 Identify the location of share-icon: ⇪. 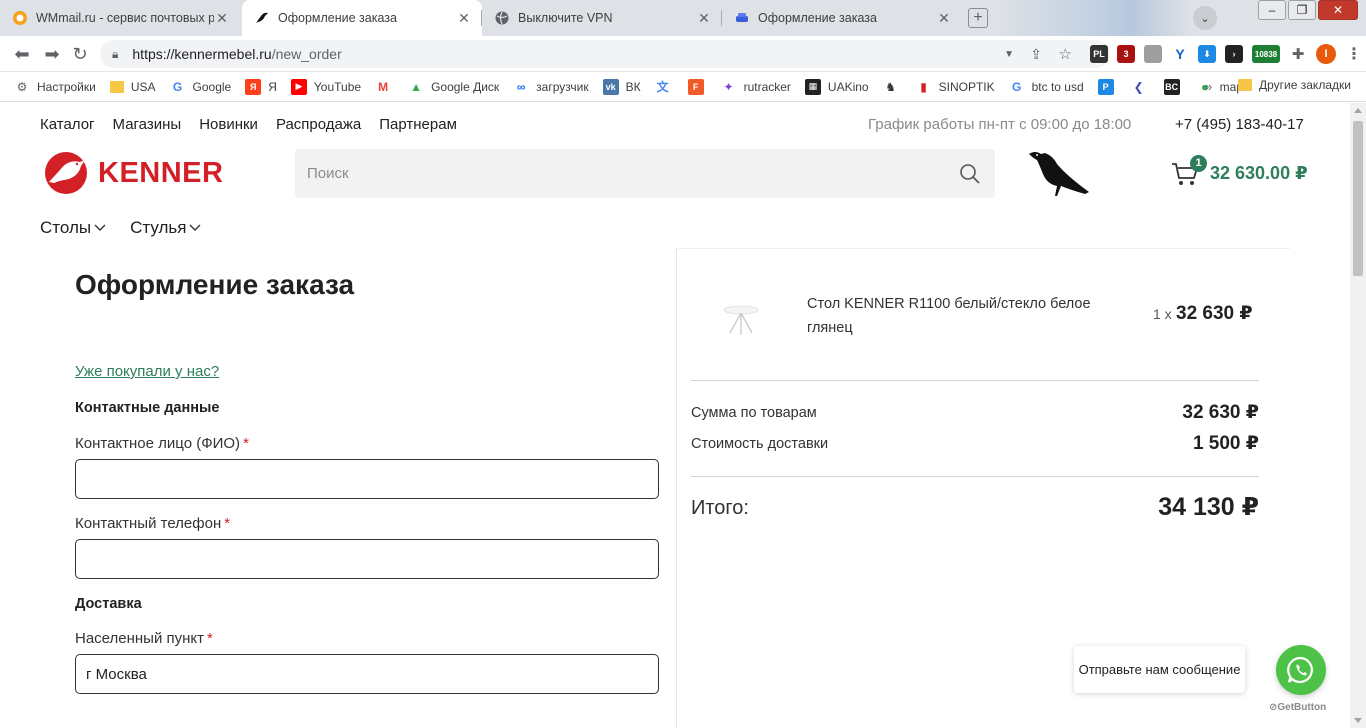
(1036, 54).